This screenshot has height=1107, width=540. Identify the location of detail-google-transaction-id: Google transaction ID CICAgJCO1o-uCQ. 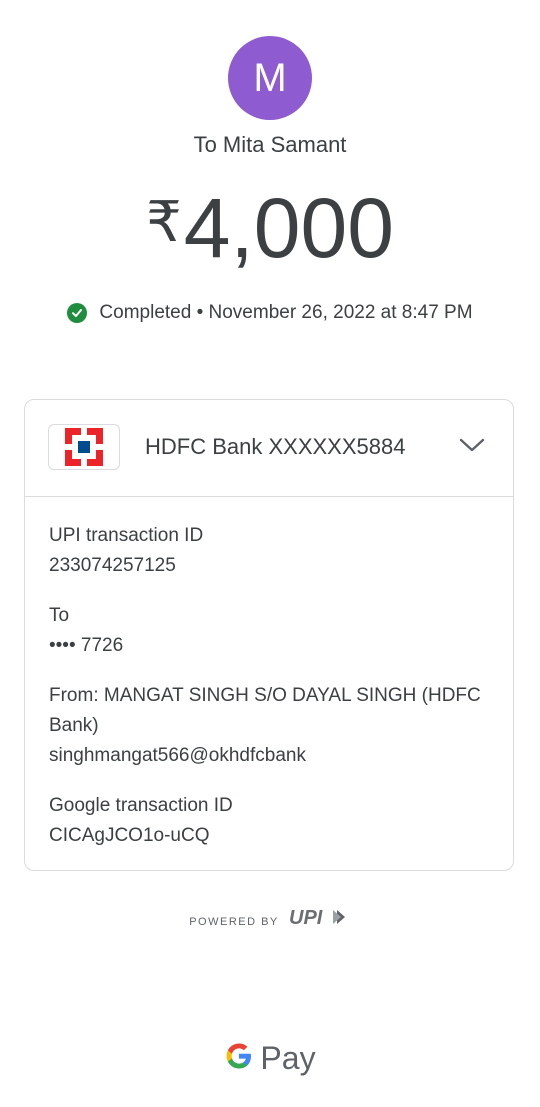
(269, 821).